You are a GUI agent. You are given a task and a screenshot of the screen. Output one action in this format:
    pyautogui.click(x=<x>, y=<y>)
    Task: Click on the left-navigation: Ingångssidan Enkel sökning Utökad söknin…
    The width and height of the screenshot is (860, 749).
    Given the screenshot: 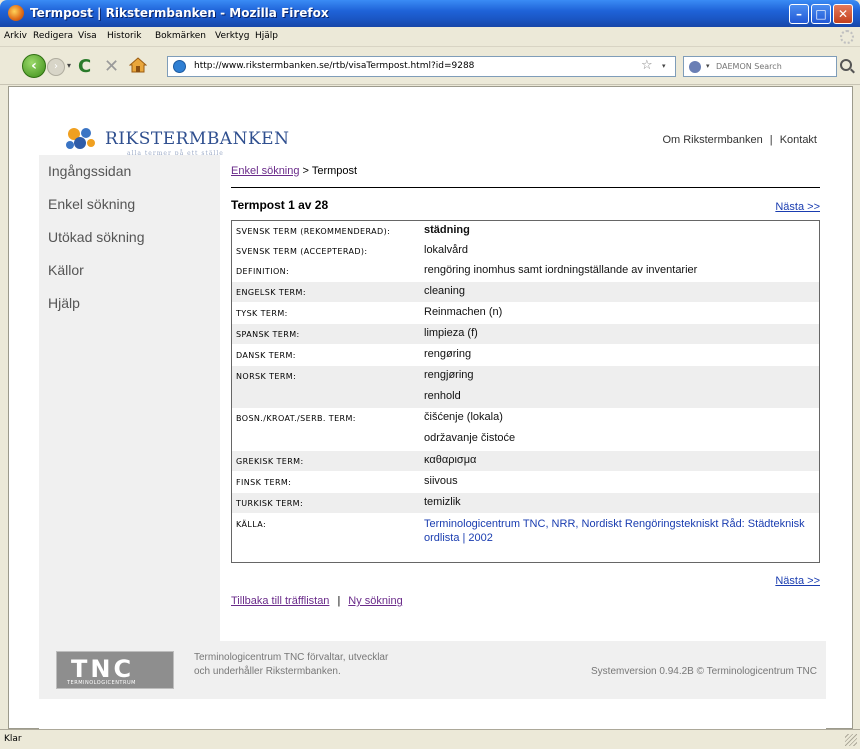 What is the action you would take?
    pyautogui.click(x=129, y=398)
    